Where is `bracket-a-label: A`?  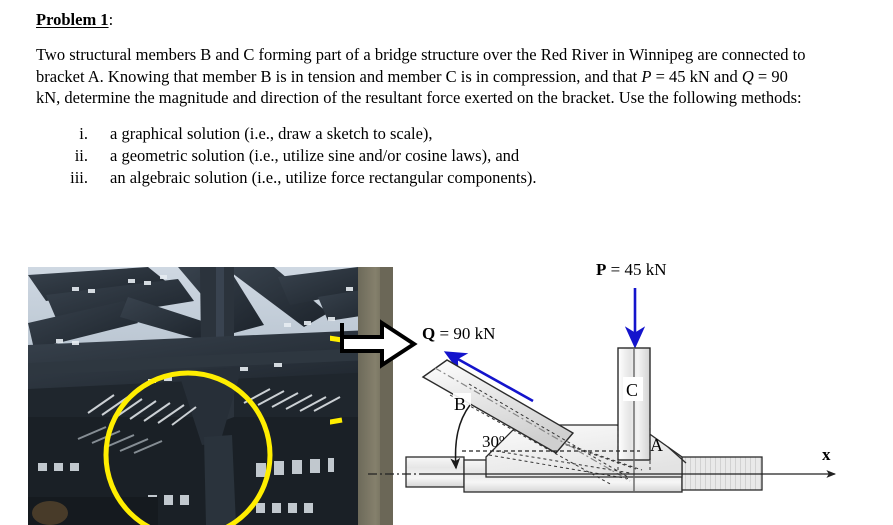
bracket-a-label: A is located at coordinates (656, 445).